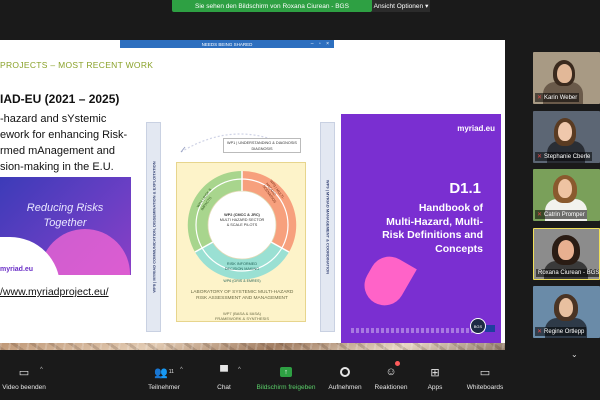 This screenshot has width=600, height=400. I want to click on participants-button: 👥 11 Teilnehmer ^, so click(164, 381).